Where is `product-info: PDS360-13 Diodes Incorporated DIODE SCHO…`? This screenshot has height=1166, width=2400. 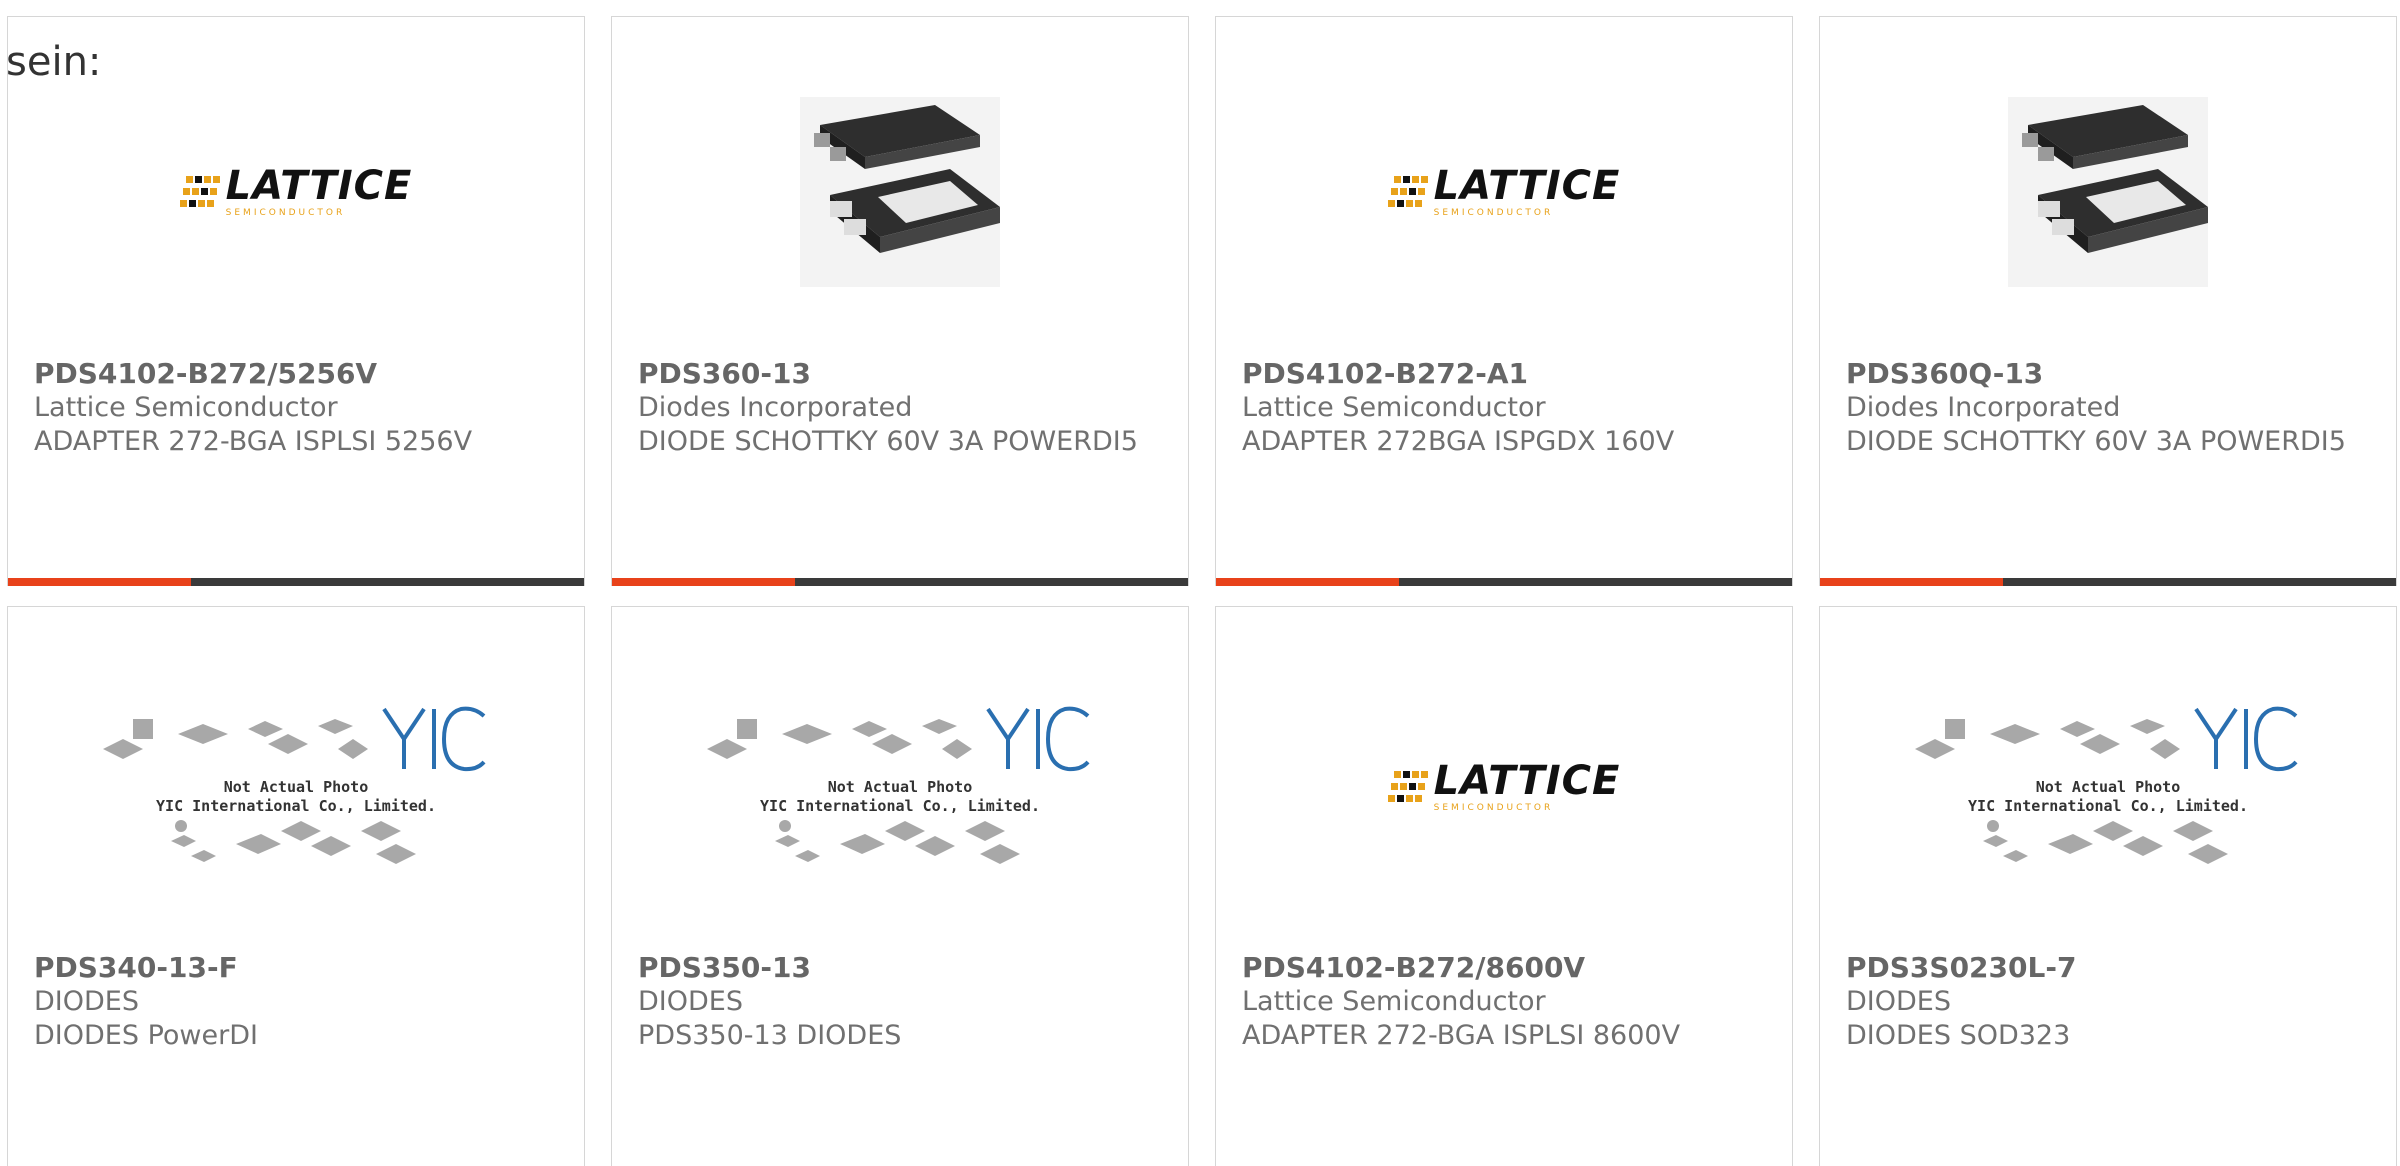 product-info: PDS360-13 Diodes Incorporated DIODE SCHO… is located at coordinates (903, 408).